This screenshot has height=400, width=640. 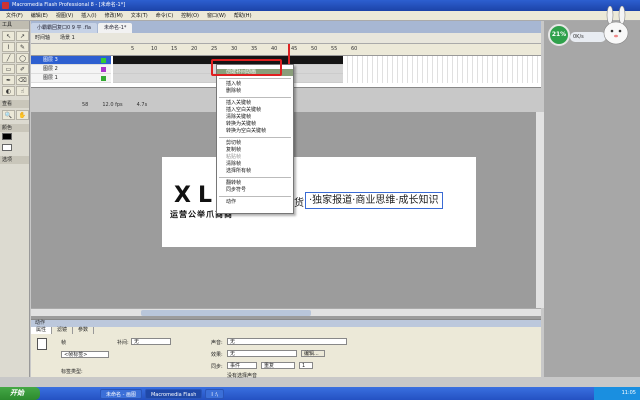 I want to click on options-section-label: 选项, so click(x=14, y=160).